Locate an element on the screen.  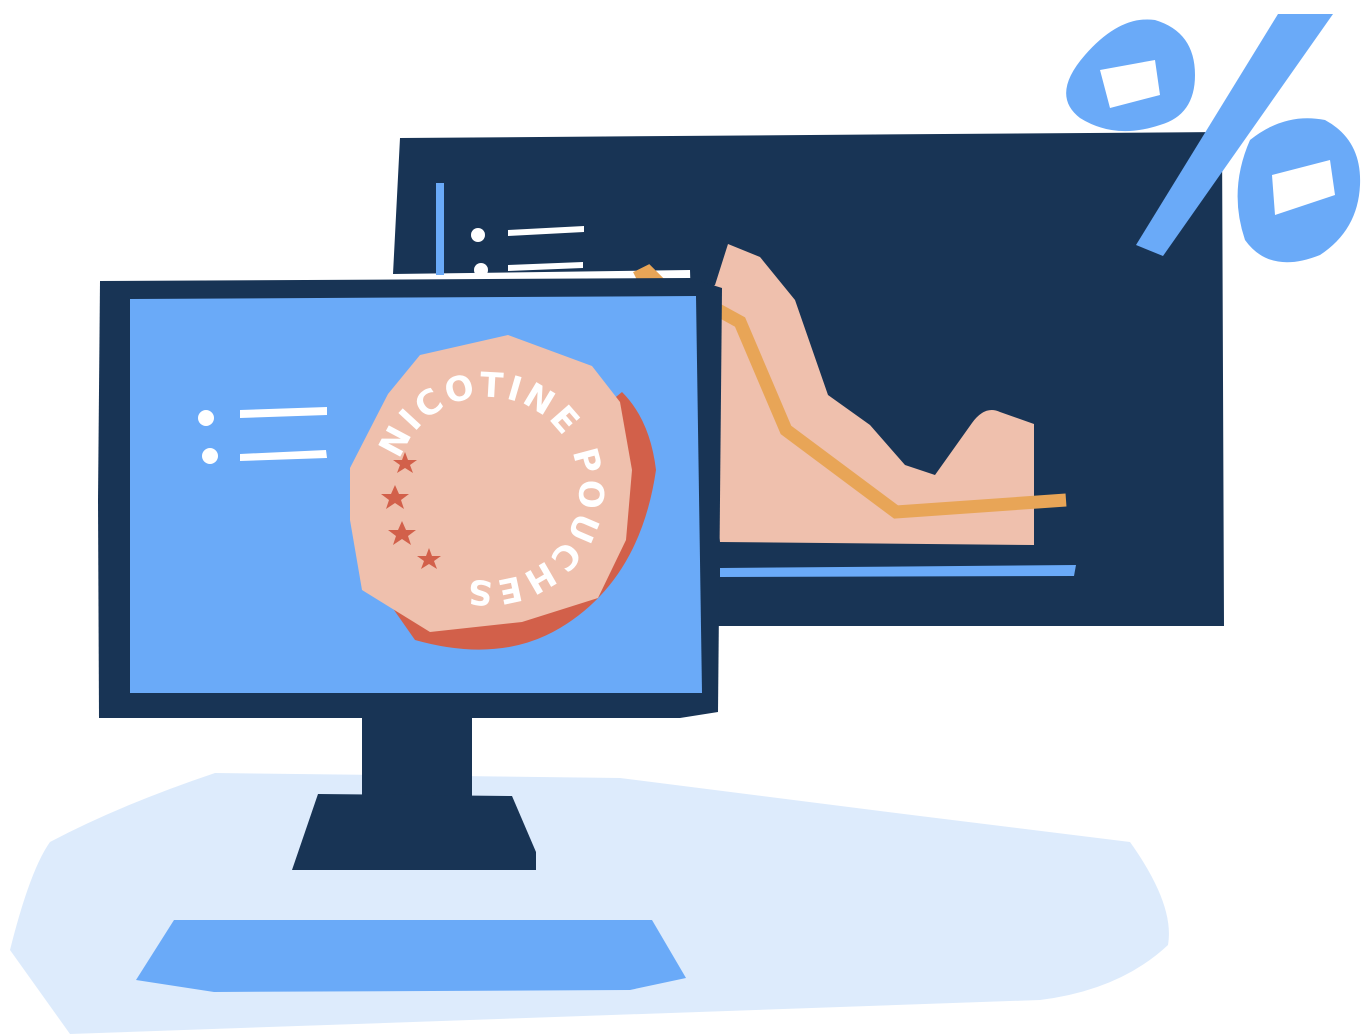
monitor-neck is located at coordinates (417, 754).